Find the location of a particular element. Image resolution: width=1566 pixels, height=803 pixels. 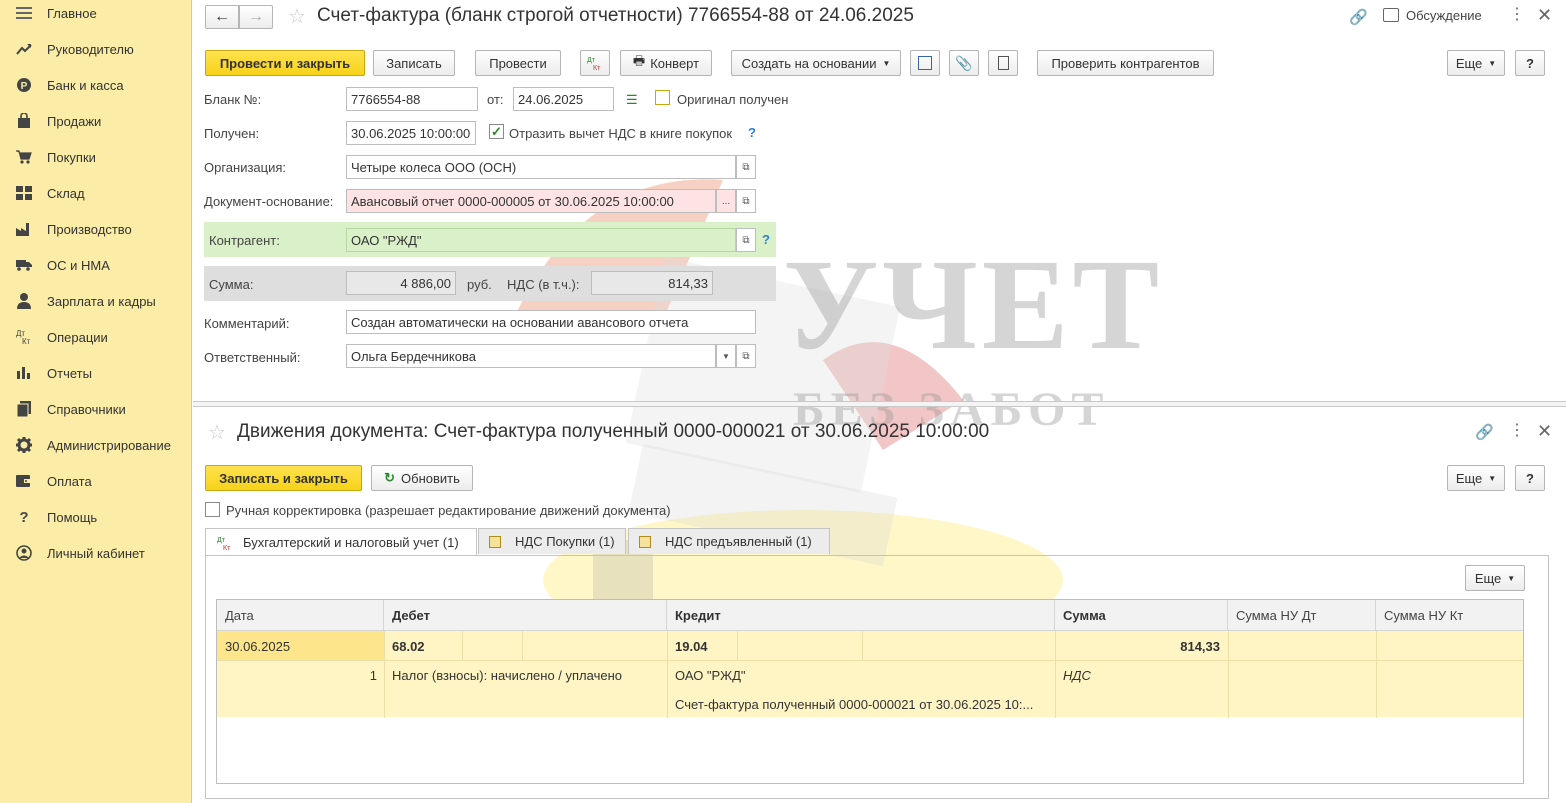

sum-label: Сумма: is located at coordinates (231, 284).